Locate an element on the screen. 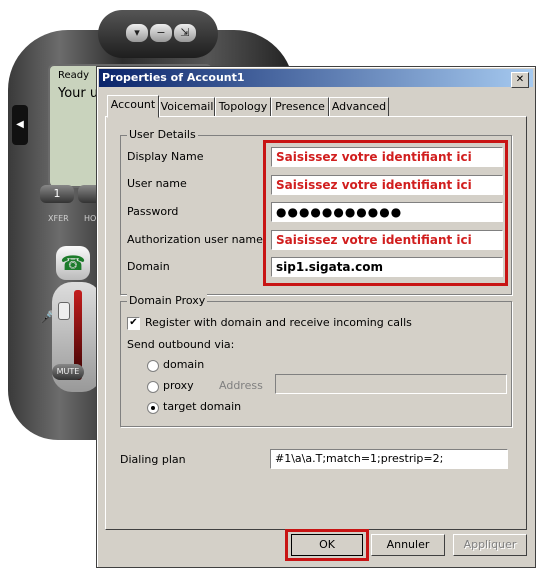 Image resolution: width=542 pixels, height=572 pixels. domain-proxy-title: Domain Proxy is located at coordinates (167, 300).